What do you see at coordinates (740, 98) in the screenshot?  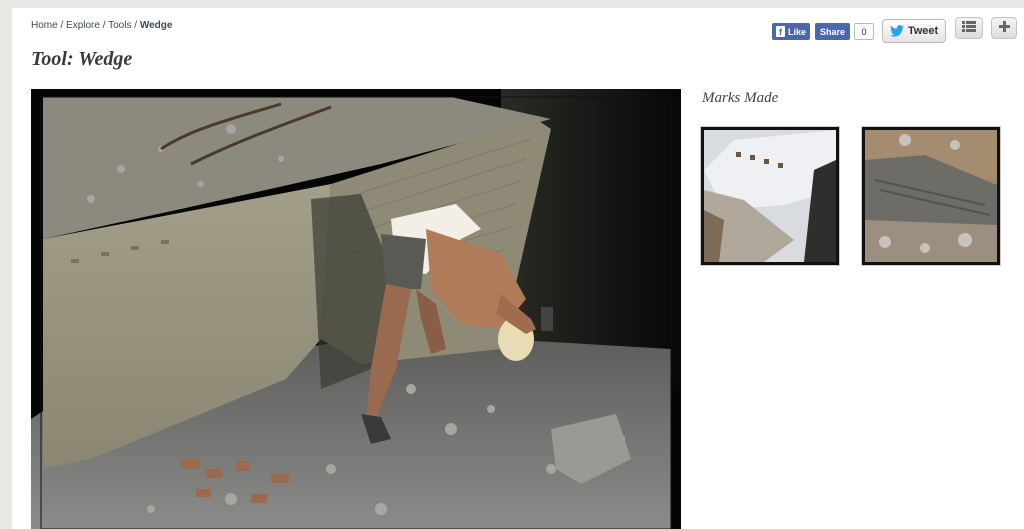 I see `sidebar-heading: Marks Made` at bounding box center [740, 98].